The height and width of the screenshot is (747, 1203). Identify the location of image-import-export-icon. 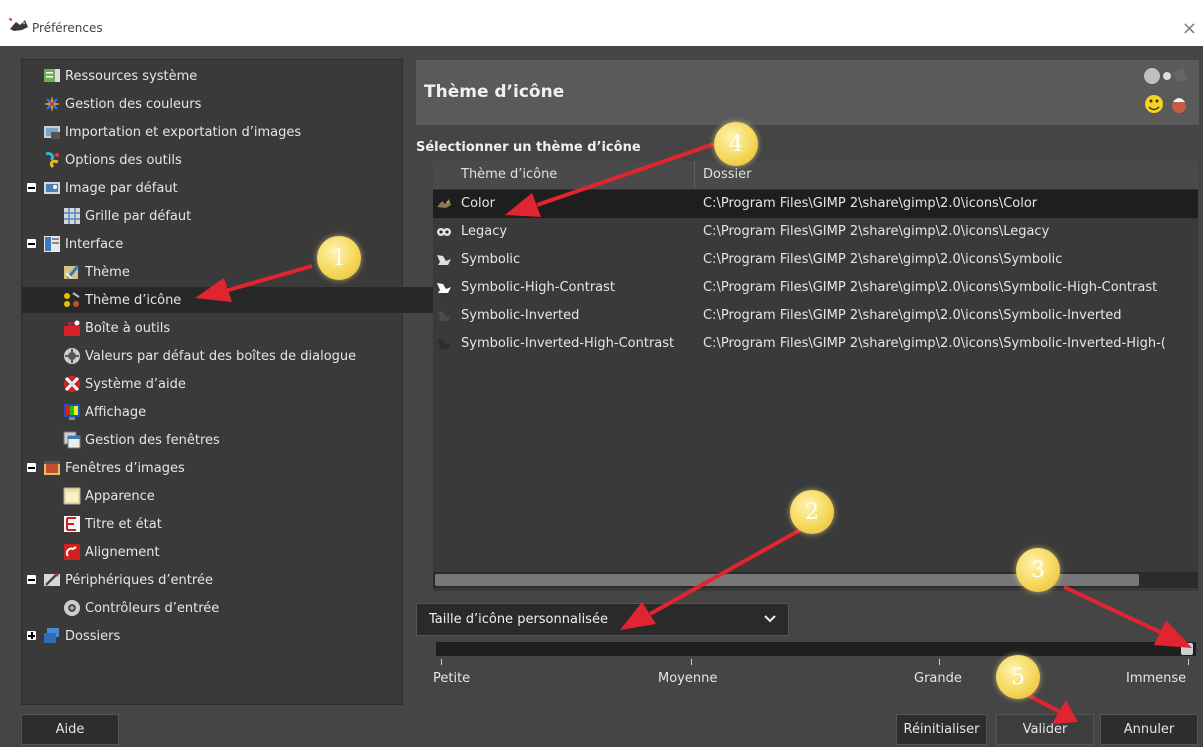
(52, 132).